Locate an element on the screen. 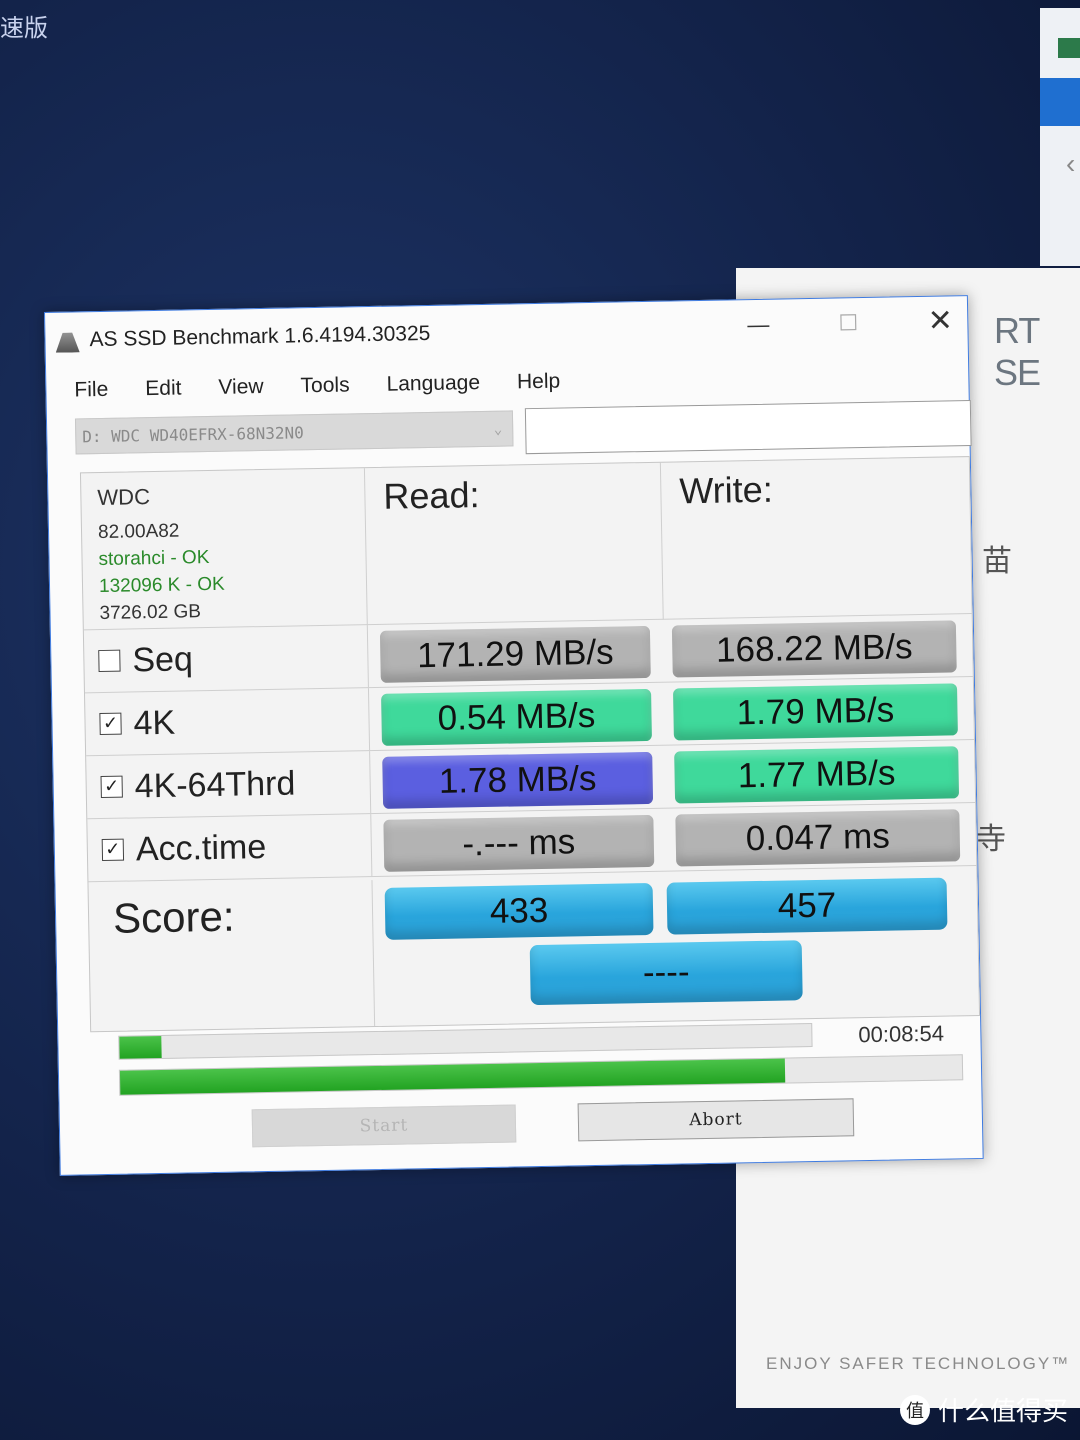  4k-write-value: 1.79 MB/s is located at coordinates (815, 712).